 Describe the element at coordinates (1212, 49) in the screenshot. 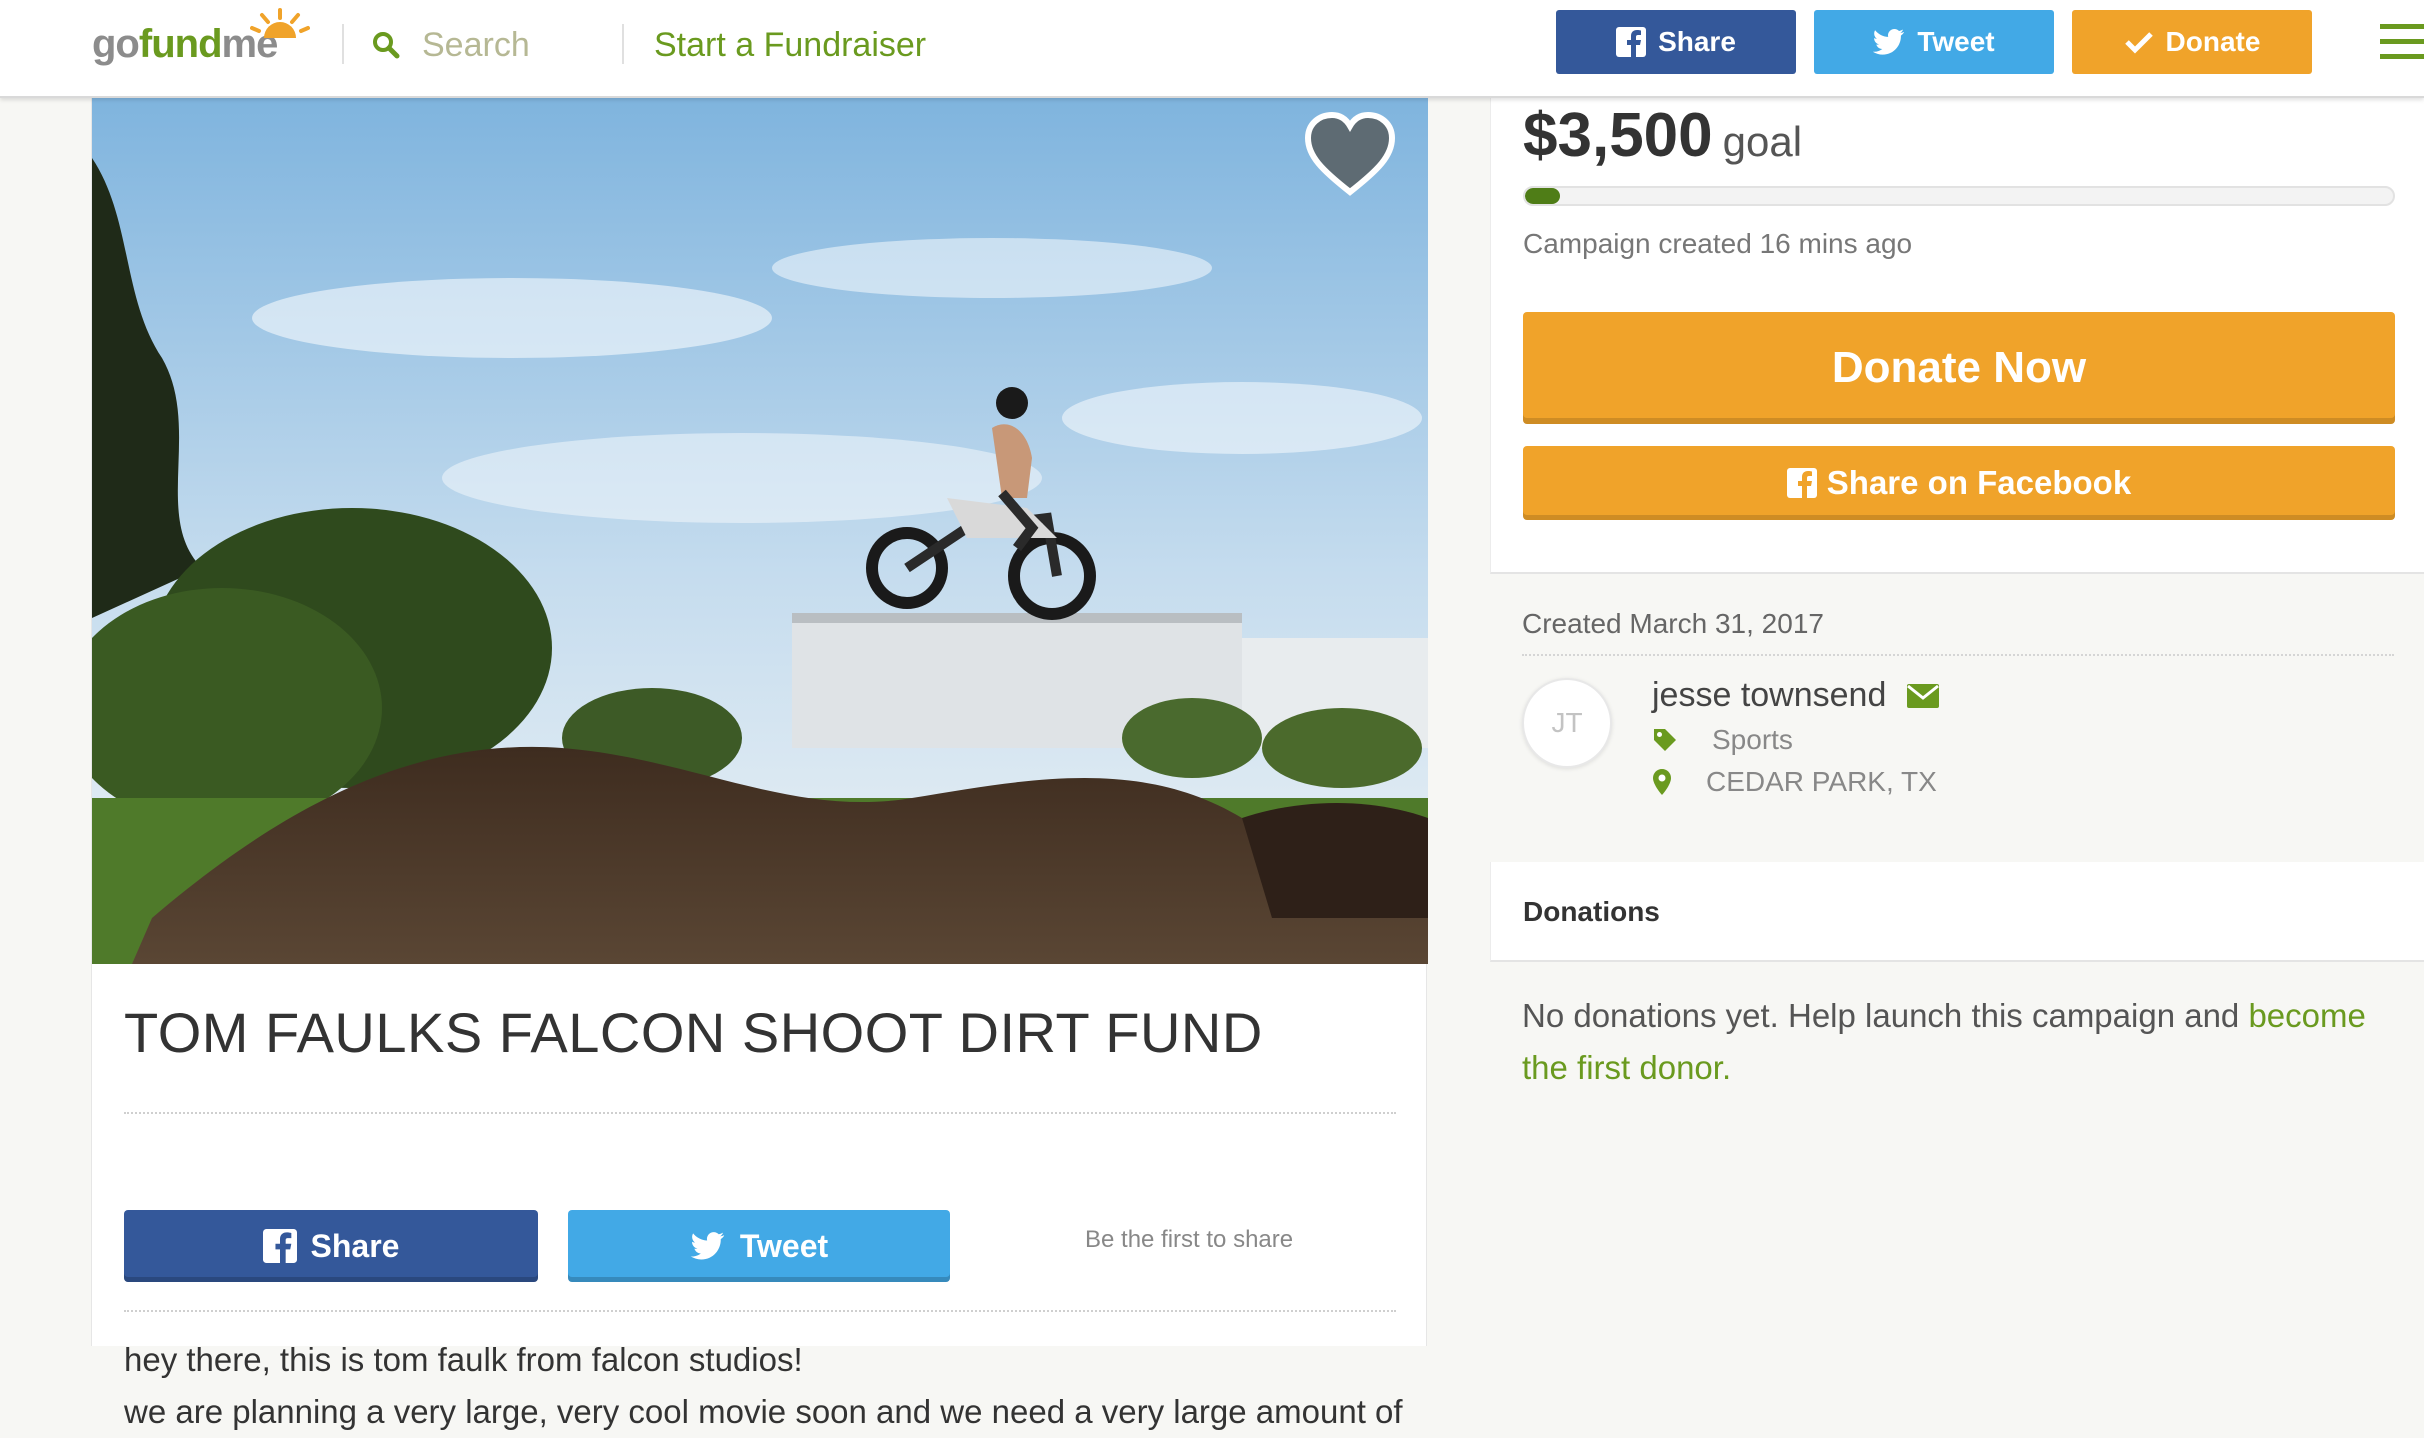

I see `top-navigation-bar: gofundme Search Start a Fundraiser Share` at that location.